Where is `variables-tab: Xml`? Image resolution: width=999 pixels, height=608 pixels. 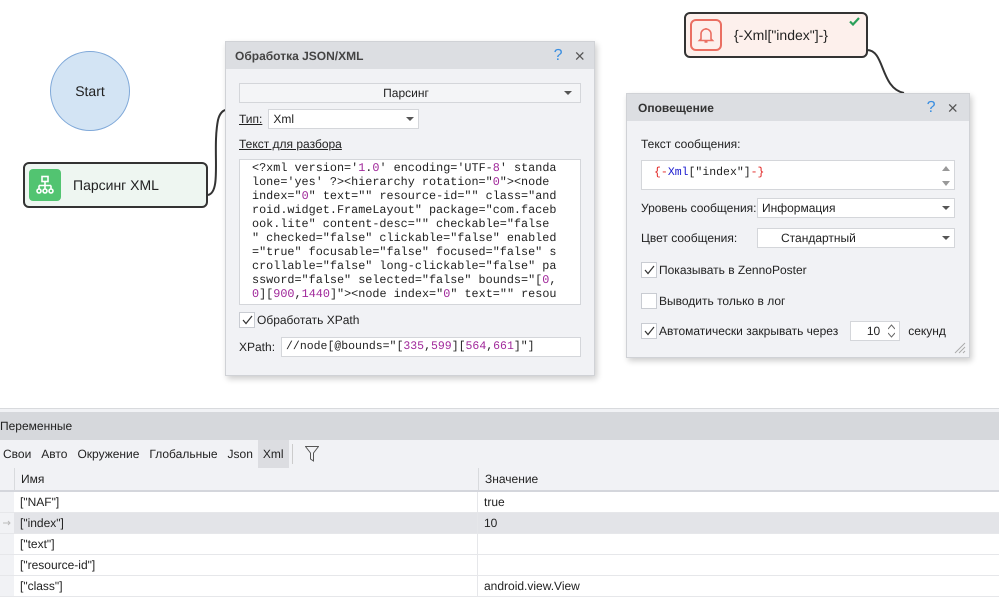 variables-tab: Xml is located at coordinates (273, 454).